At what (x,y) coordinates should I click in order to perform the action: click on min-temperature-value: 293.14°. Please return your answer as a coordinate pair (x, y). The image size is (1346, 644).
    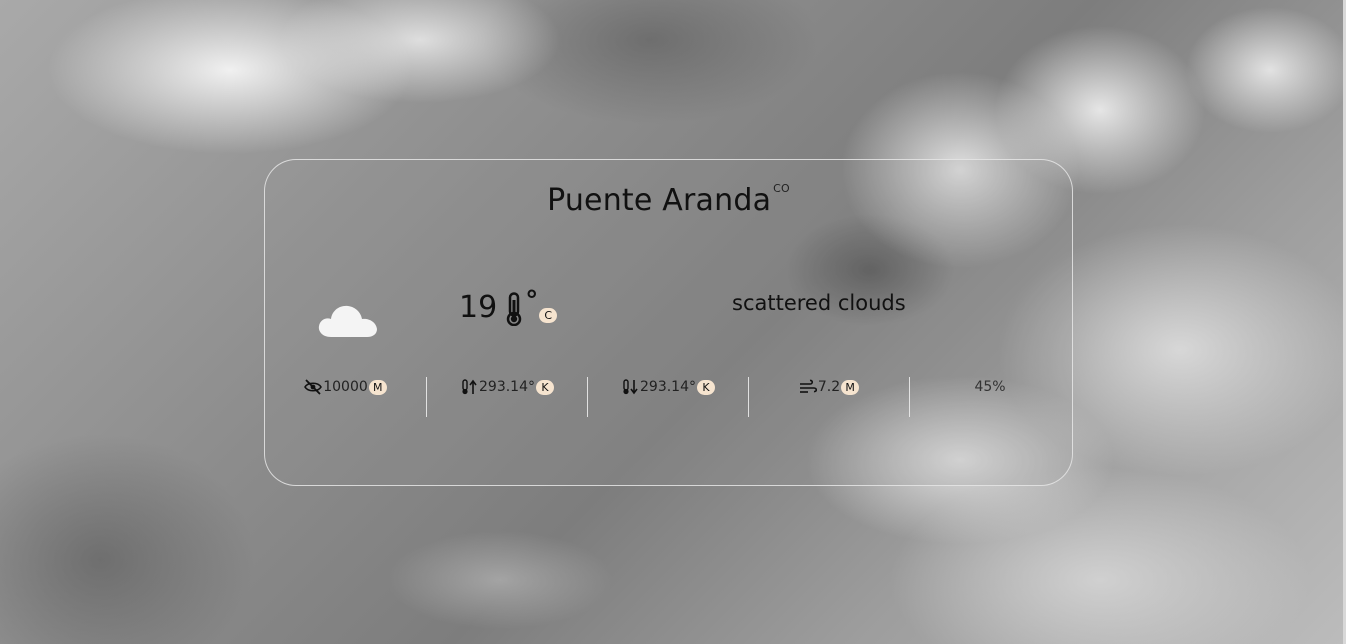
    Looking at the image, I should click on (668, 387).